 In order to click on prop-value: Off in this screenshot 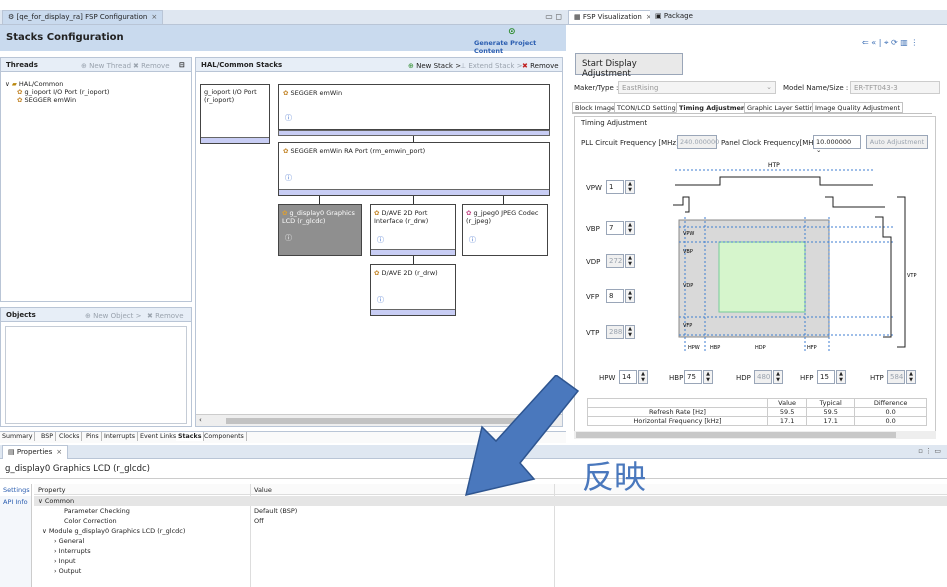, I will do `click(259, 521)`.